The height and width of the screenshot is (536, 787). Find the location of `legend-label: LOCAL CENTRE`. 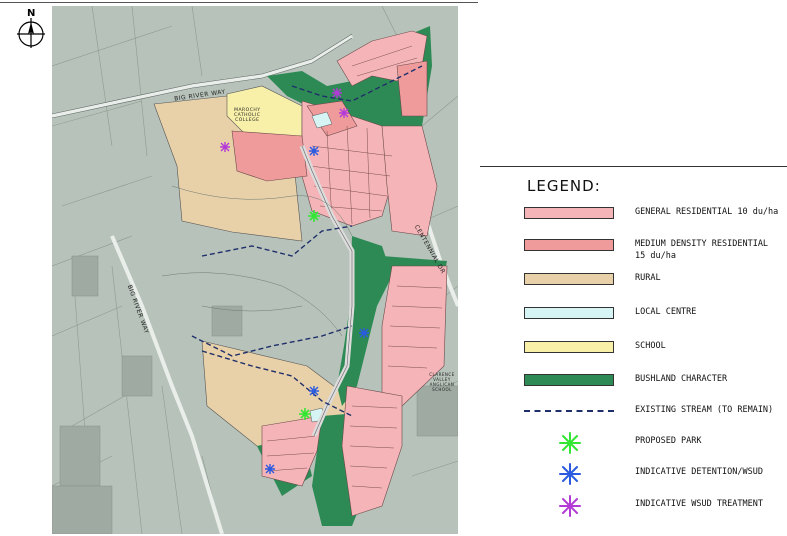

legend-label: LOCAL CENTRE is located at coordinates (666, 312).